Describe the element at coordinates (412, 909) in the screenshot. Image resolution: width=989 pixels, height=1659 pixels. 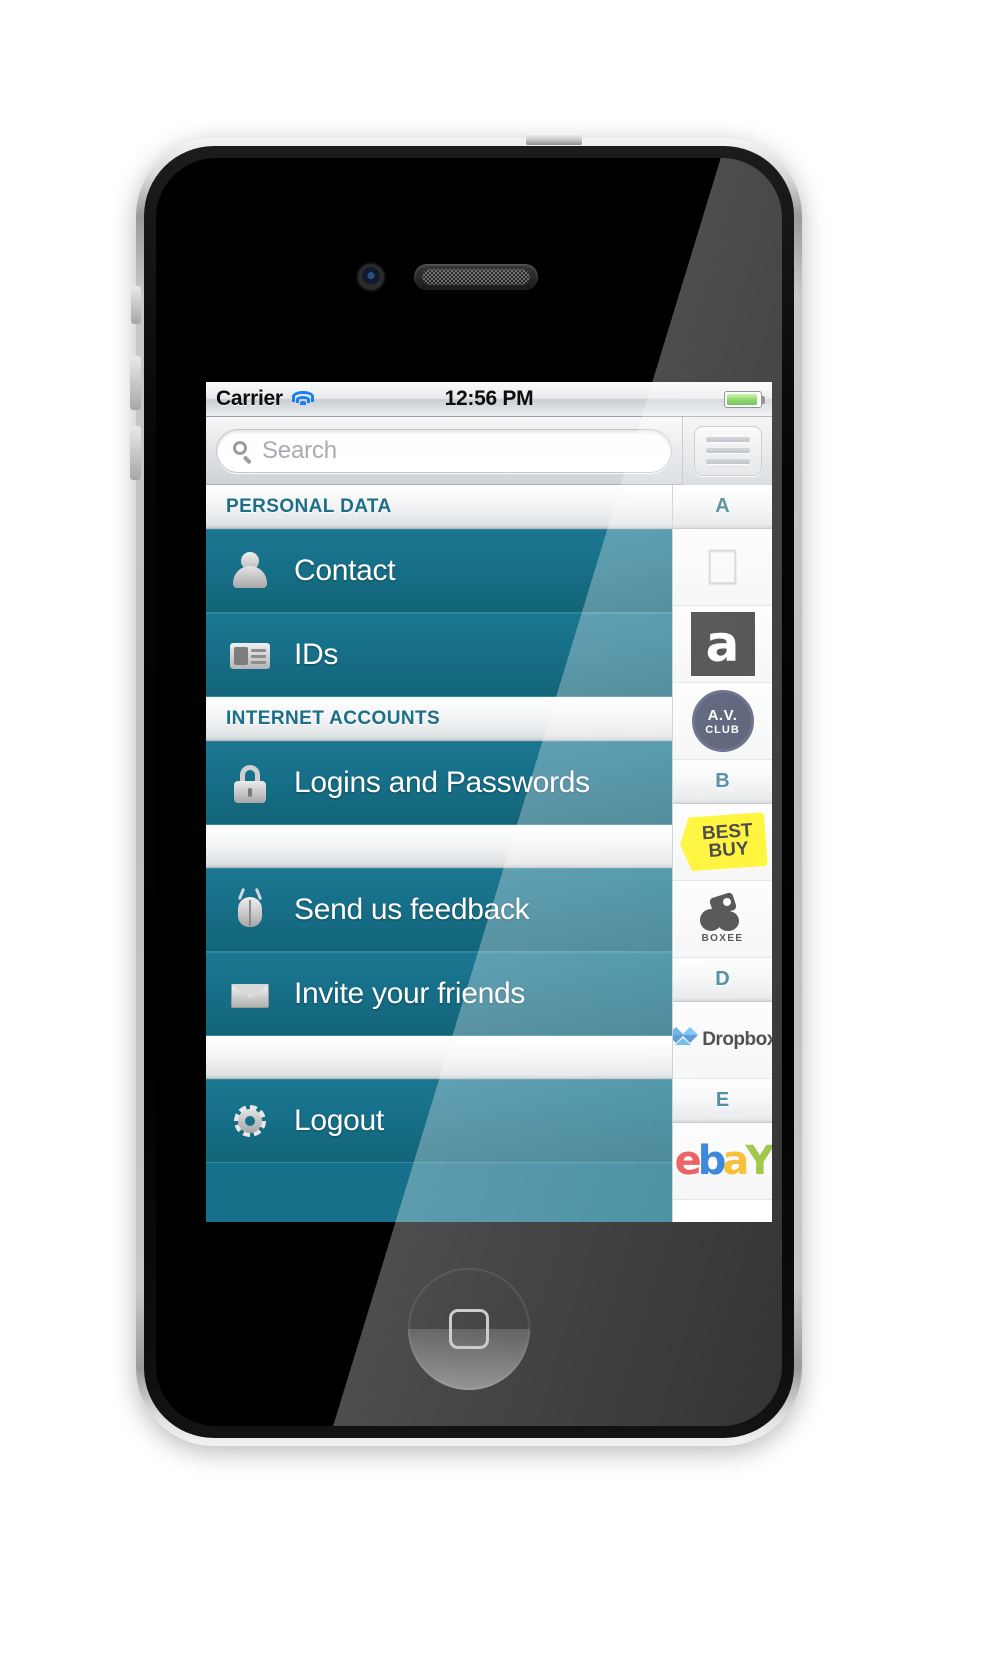
I see `menu-item-label: Send us feedback` at that location.